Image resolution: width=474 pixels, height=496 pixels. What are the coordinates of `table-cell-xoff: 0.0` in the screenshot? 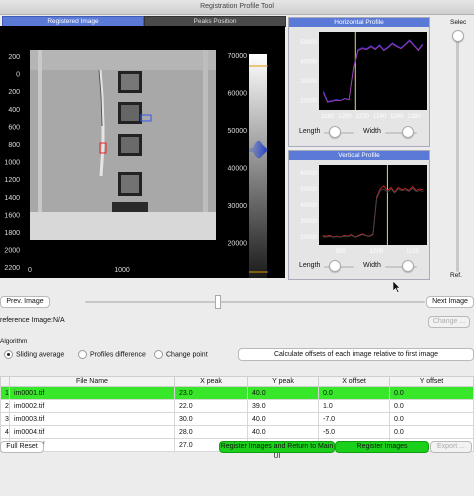 It's located at (354, 393).